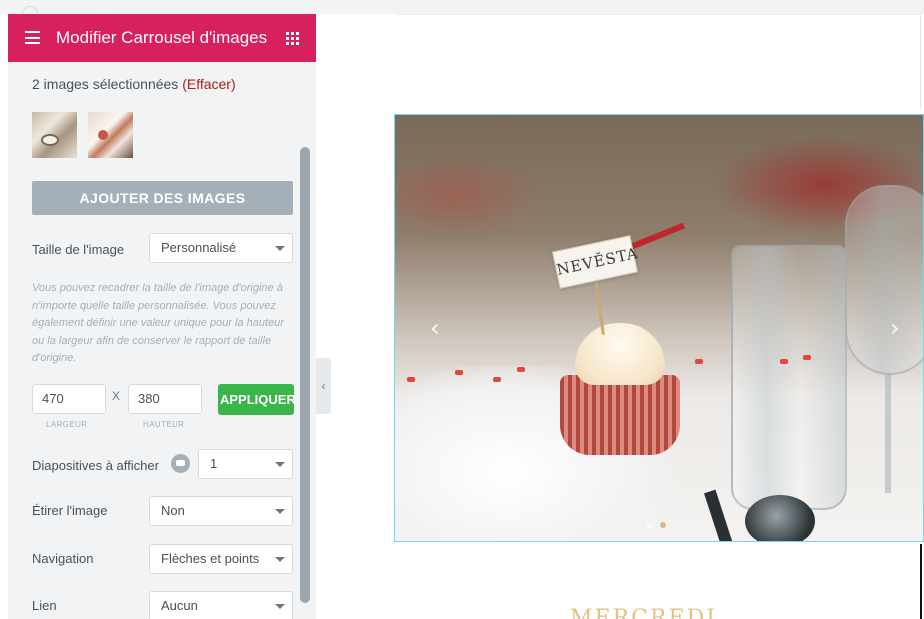 Image resolution: width=924 pixels, height=619 pixels. What do you see at coordinates (221, 605) in the screenshot?
I see `link-select: Aucun` at bounding box center [221, 605].